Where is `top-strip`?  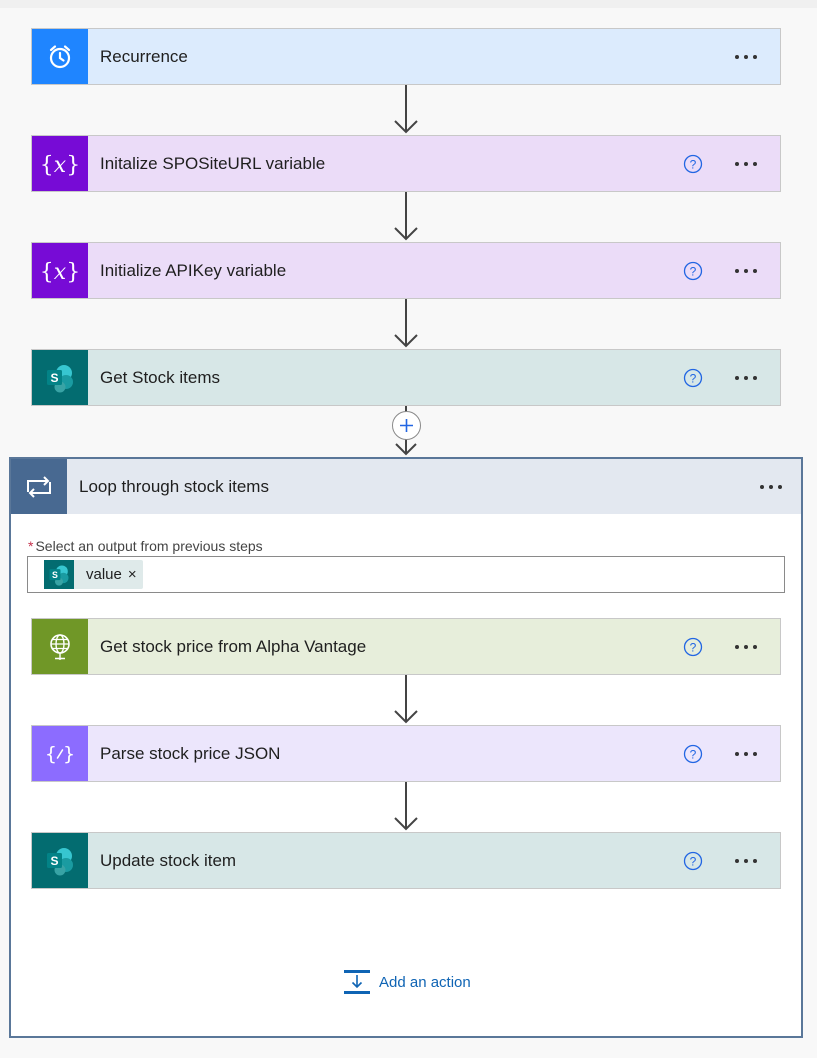
top-strip is located at coordinates (408, 4).